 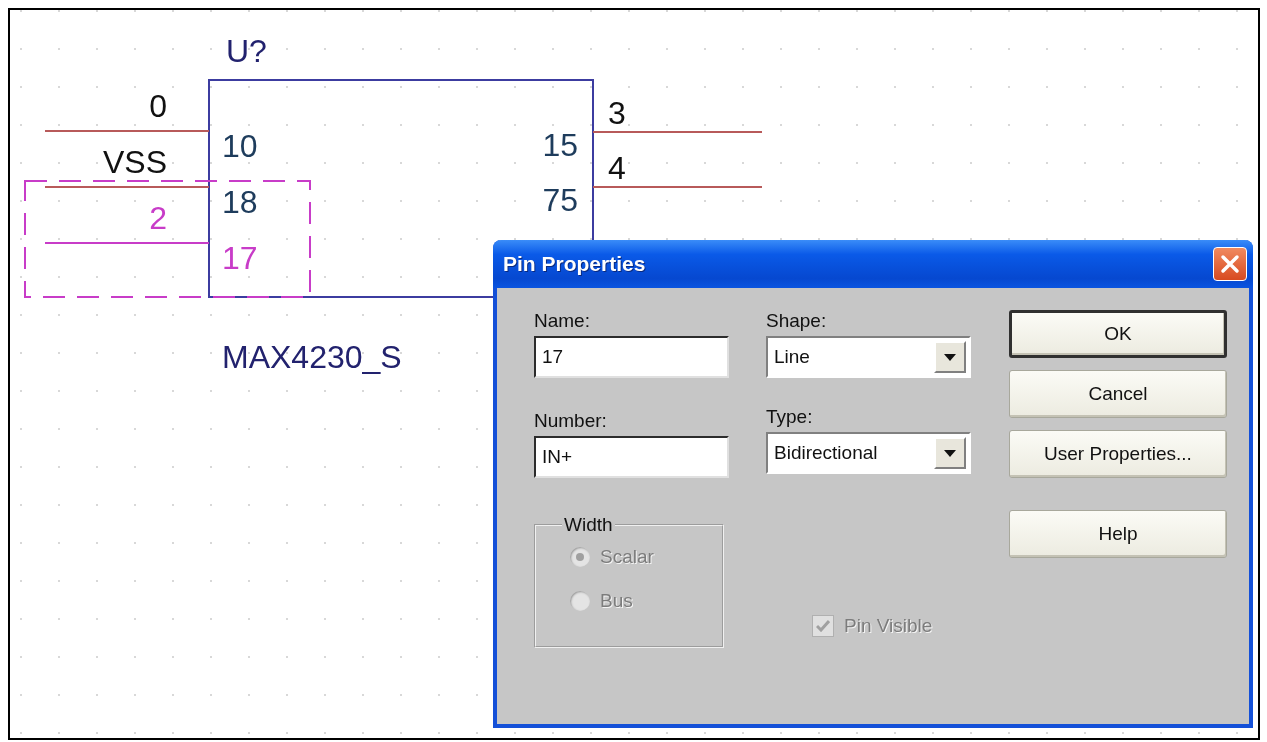 I want to click on text-field: 17, so click(x=631, y=357).